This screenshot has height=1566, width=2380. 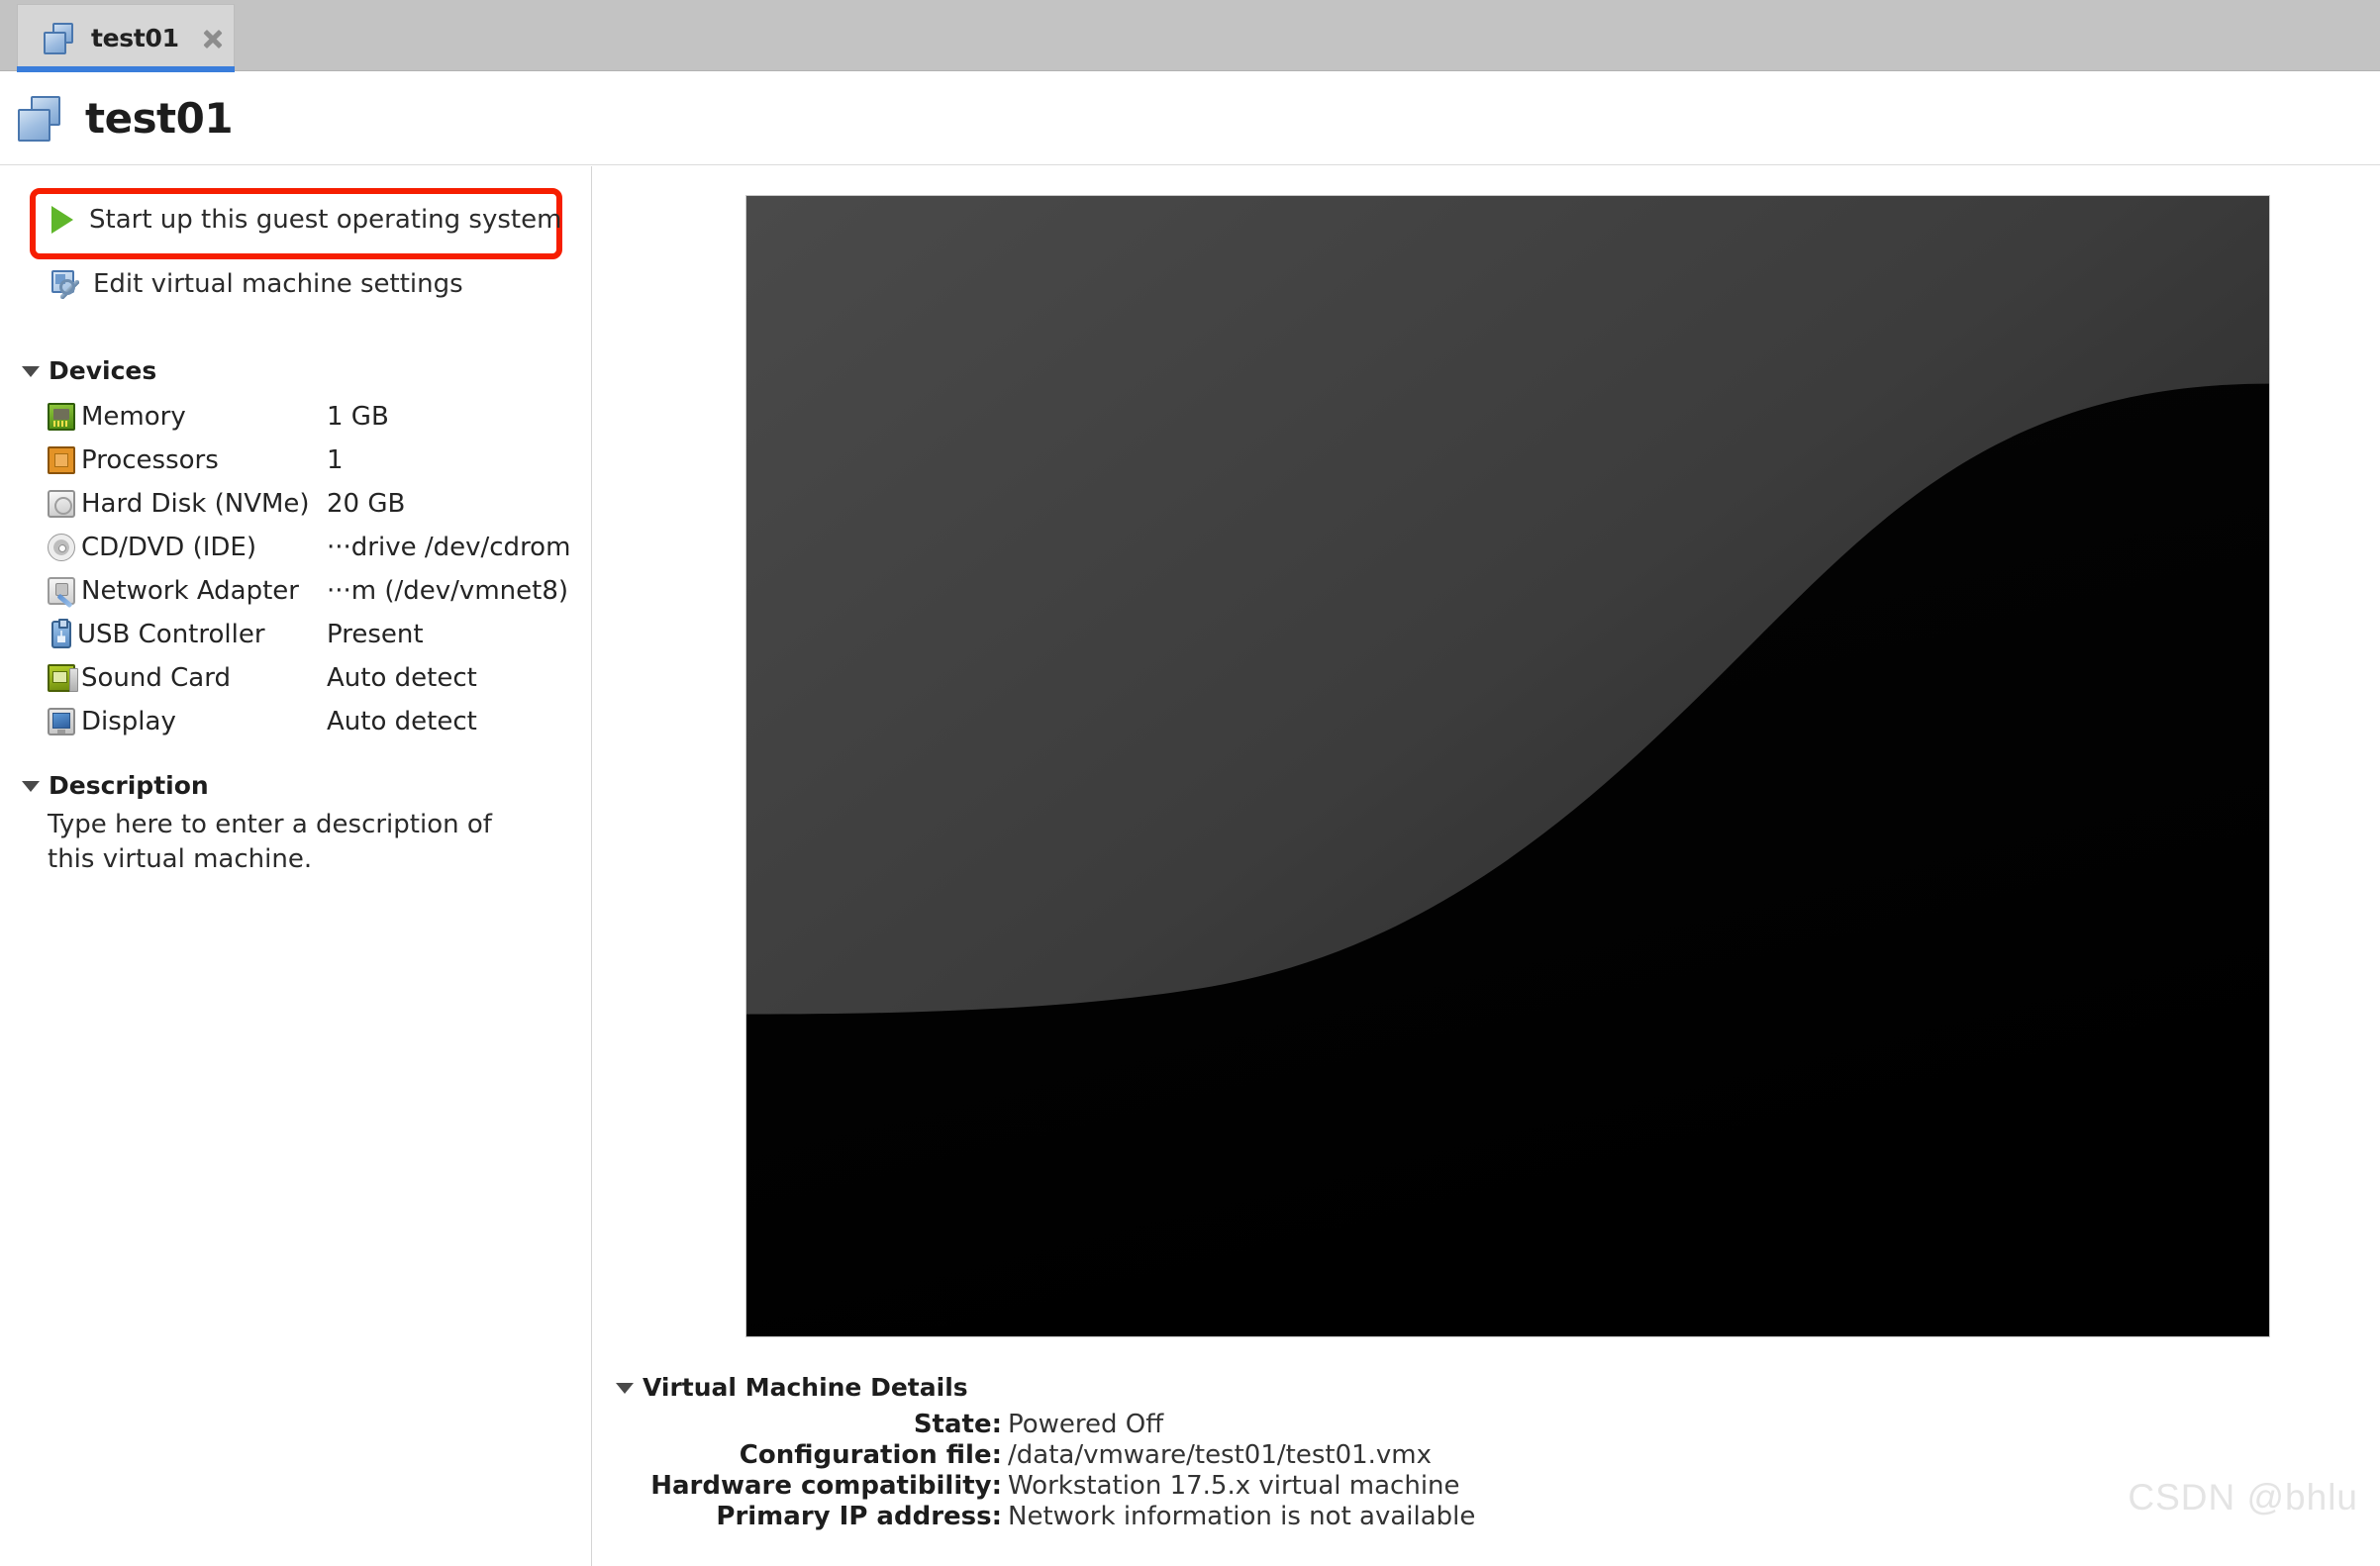 What do you see at coordinates (150, 460) in the screenshot?
I see `device-name: Processors` at bounding box center [150, 460].